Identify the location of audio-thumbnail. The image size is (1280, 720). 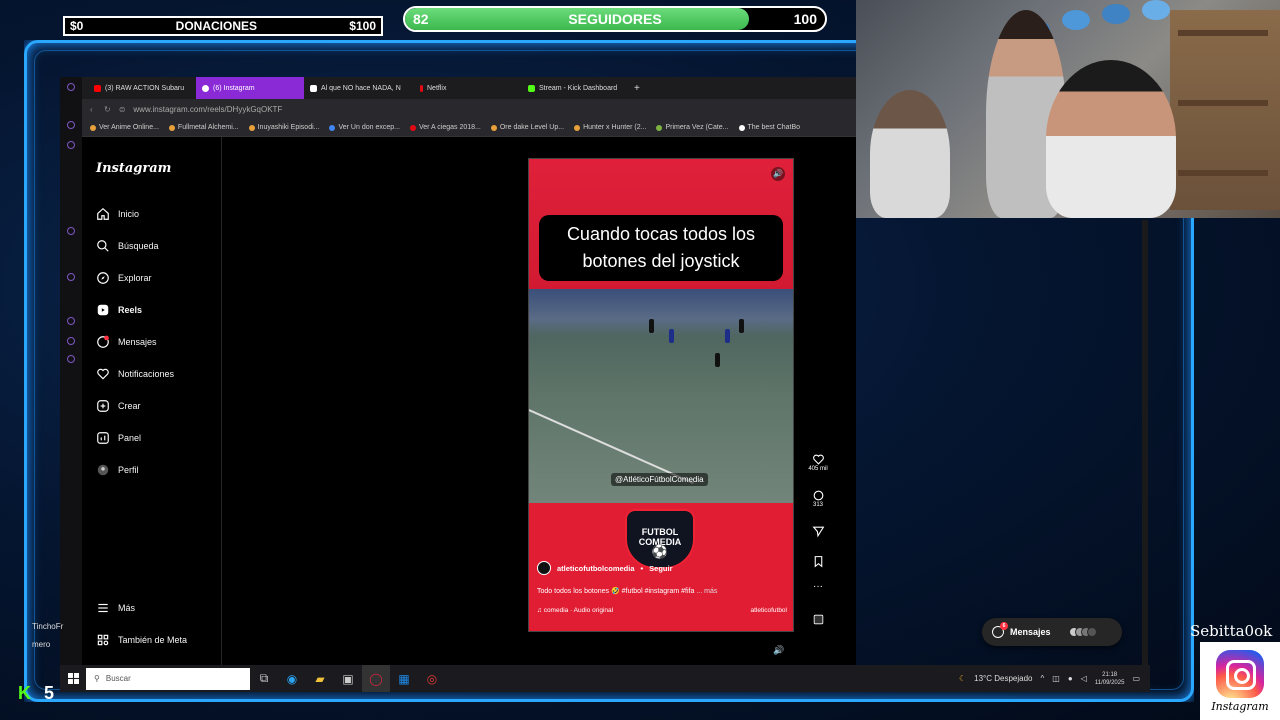
(818, 619).